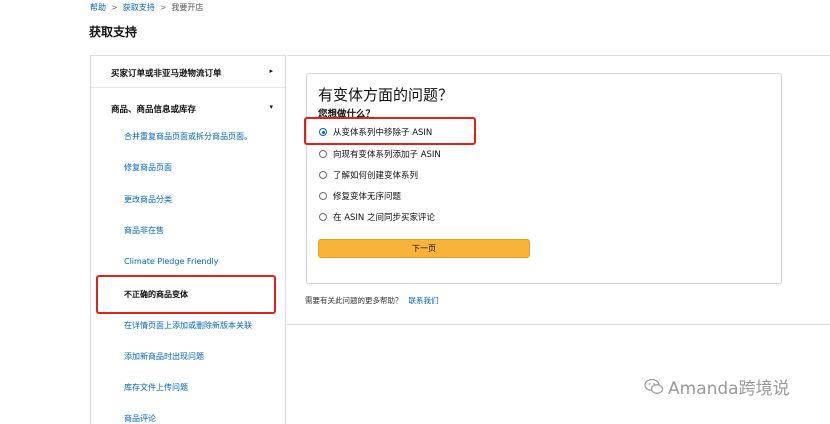 This screenshot has width=830, height=424. I want to click on option-learn-create-family: 了解如何创建变体系列, so click(368, 175).